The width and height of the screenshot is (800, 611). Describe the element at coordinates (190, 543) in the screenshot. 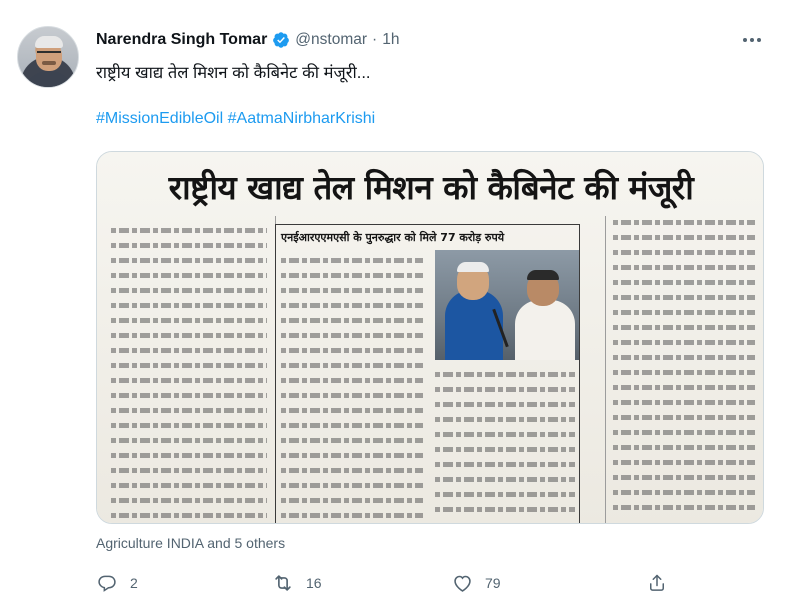

I see `social-context: Agriculture INDIA and 5 others` at that location.